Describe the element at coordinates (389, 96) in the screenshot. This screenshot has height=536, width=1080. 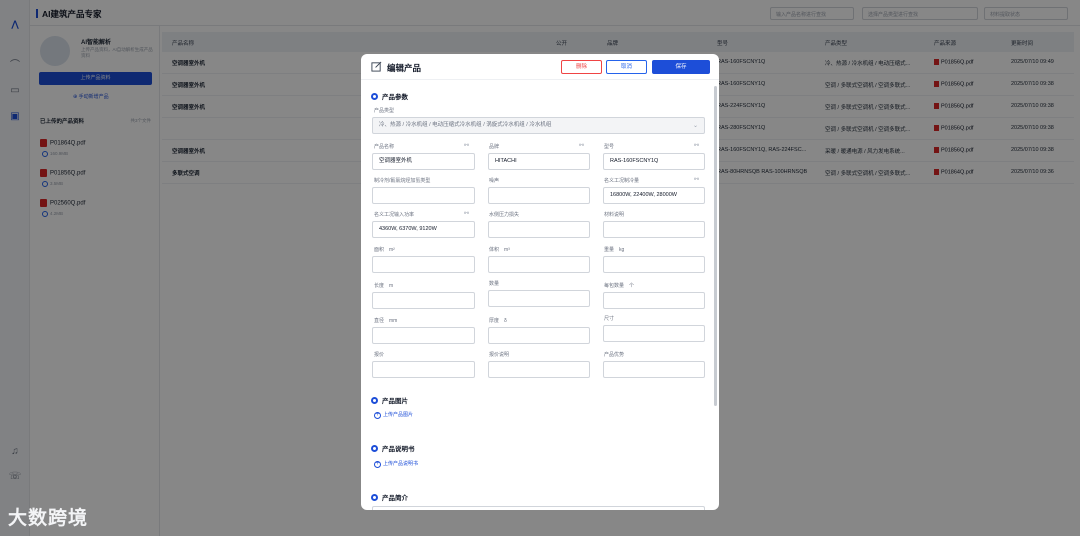
I see `section-params: 产品参数` at that location.